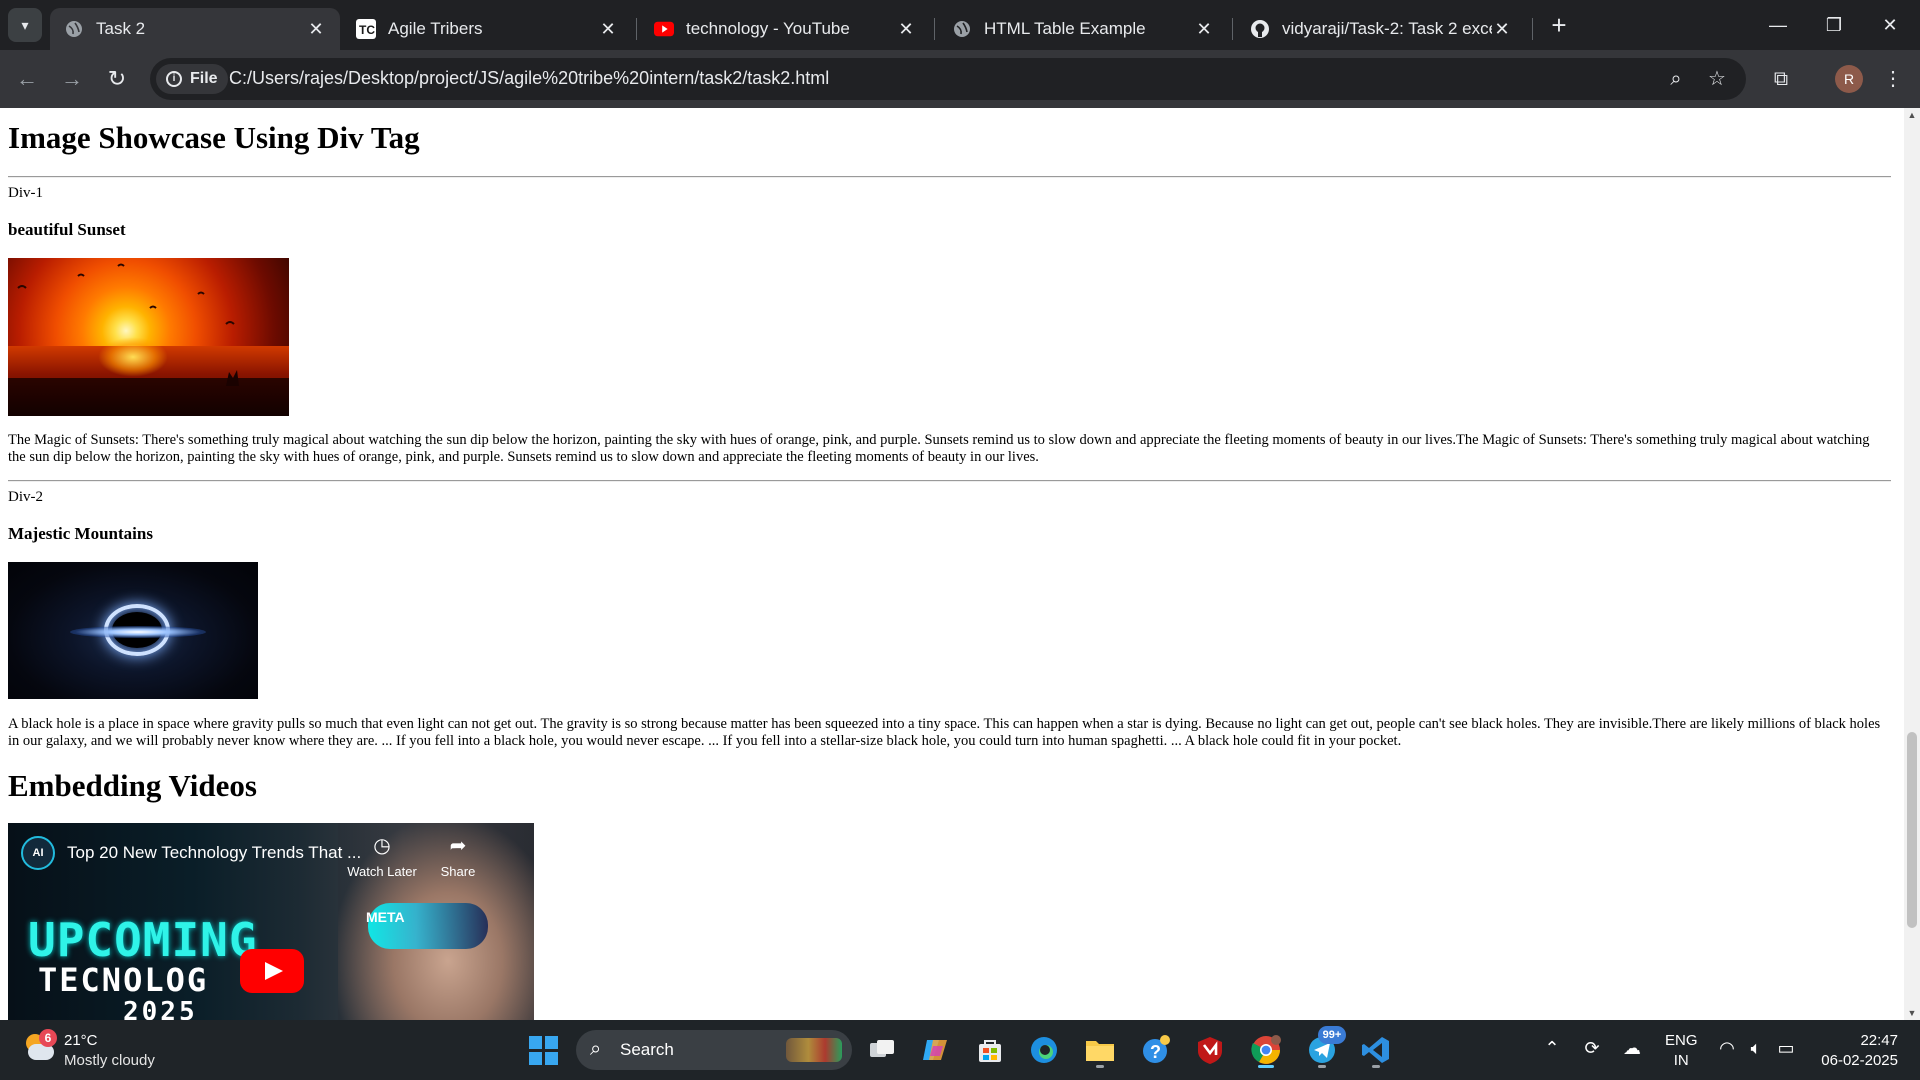  What do you see at coordinates (25, 193) in the screenshot?
I see `div1-label: Div-1` at bounding box center [25, 193].